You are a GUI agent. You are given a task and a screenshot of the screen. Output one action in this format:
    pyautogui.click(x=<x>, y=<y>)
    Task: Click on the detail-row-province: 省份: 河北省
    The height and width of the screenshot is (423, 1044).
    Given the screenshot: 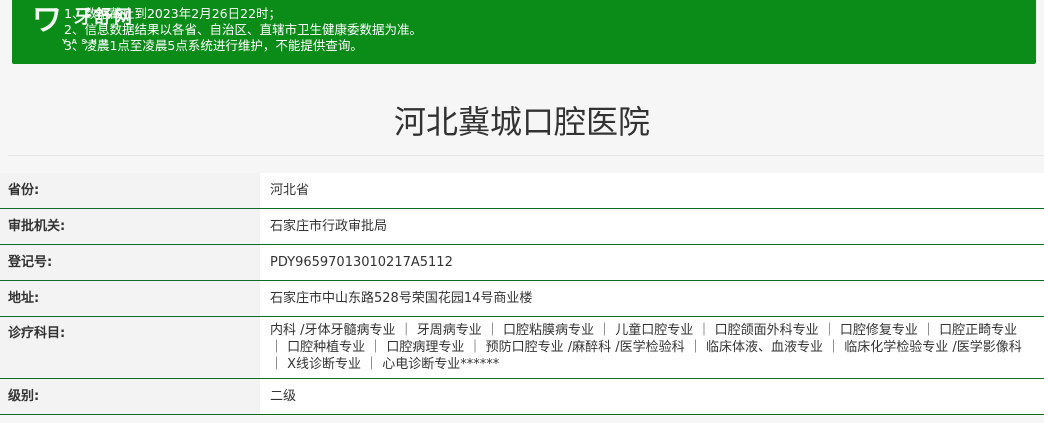 What is the action you would take?
    pyautogui.click(x=522, y=191)
    